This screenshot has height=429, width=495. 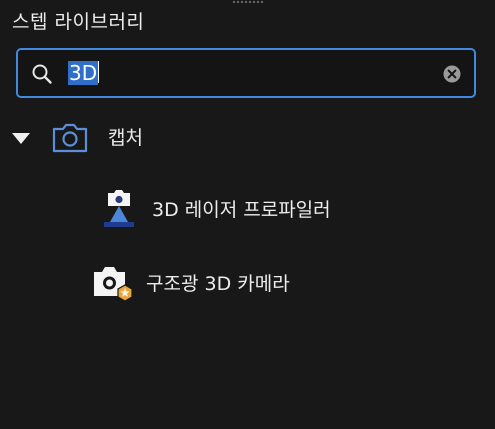 I want to click on search-input: 3D, so click(x=248, y=73).